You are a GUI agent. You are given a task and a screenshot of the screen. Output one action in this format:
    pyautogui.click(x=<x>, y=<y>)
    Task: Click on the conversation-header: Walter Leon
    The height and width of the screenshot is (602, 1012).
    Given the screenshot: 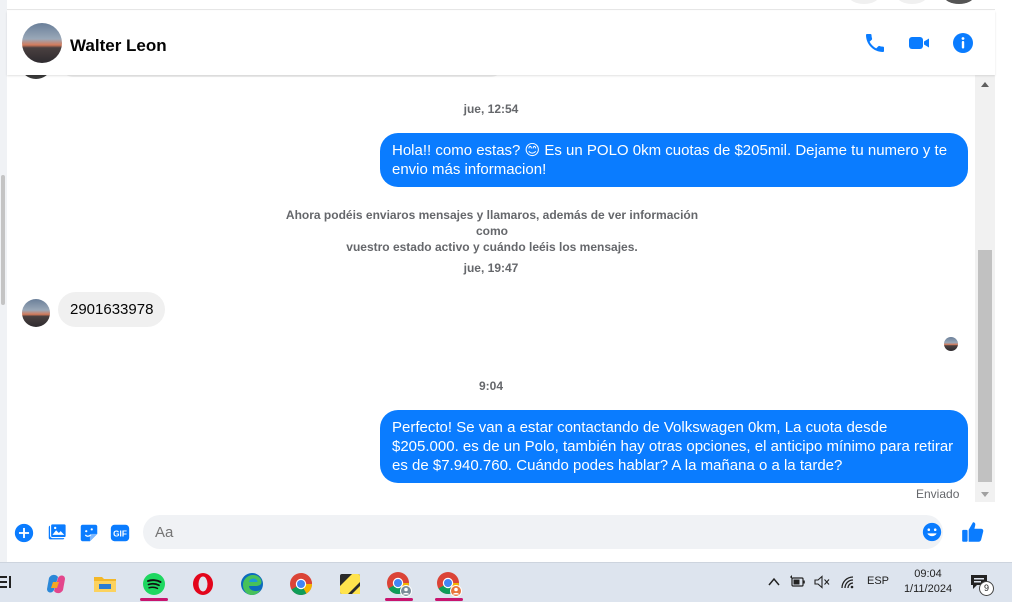 What is the action you would take?
    pyautogui.click(x=501, y=43)
    